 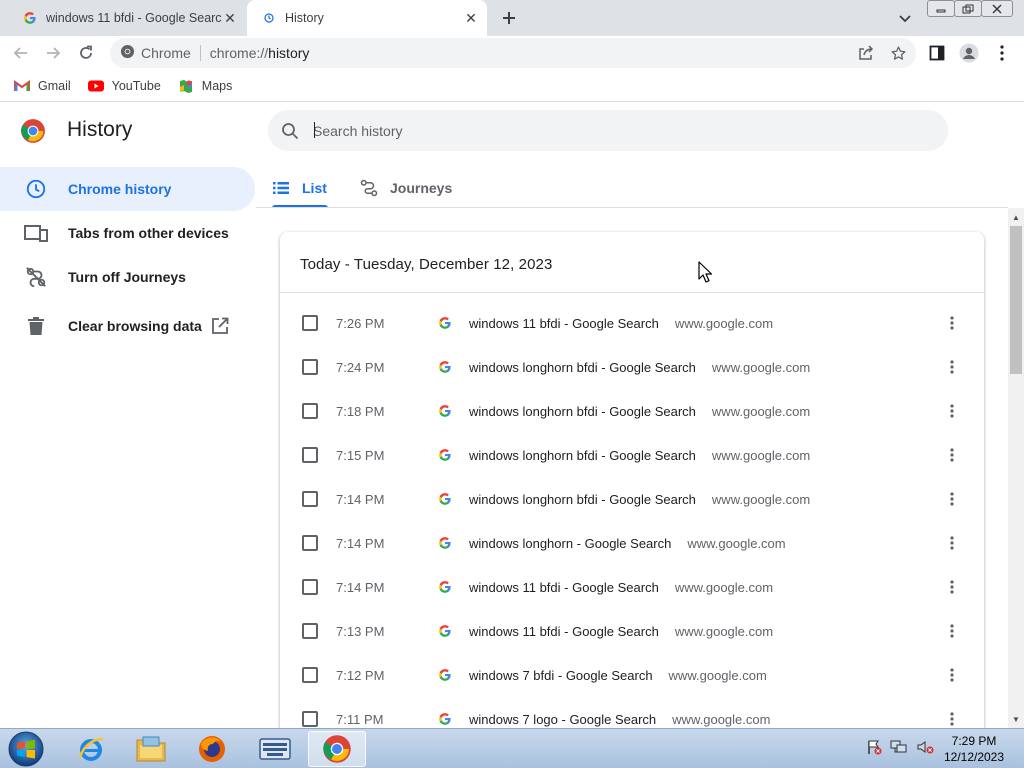 What do you see at coordinates (151, 749) in the screenshot?
I see `file-explorer-icon` at bounding box center [151, 749].